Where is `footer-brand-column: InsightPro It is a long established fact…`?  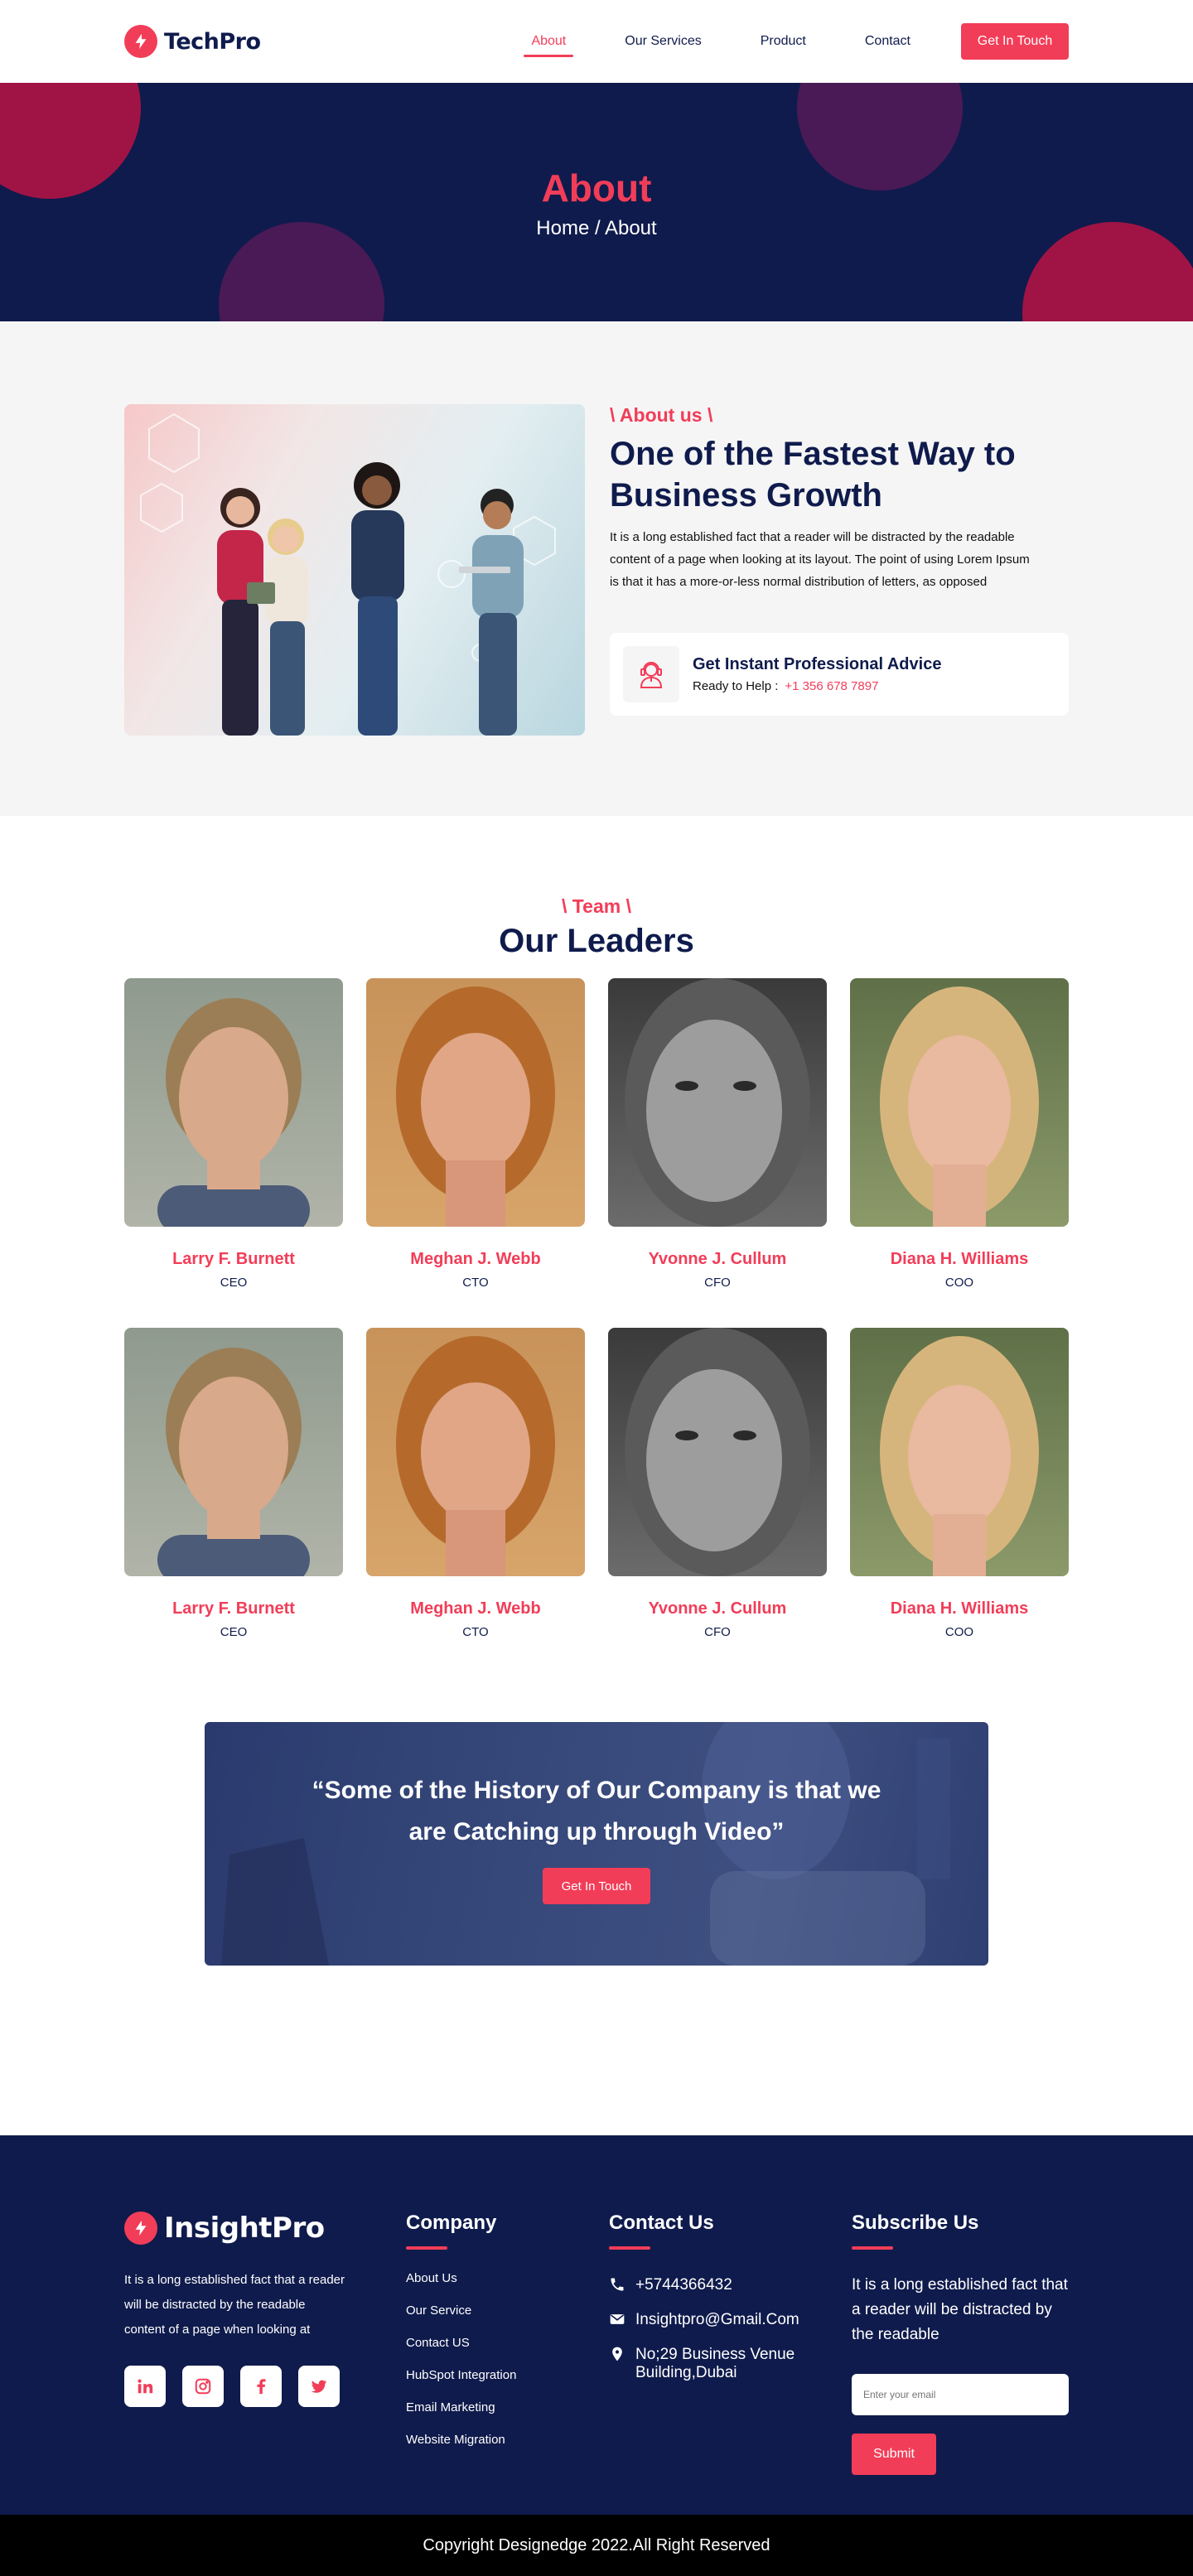
footer-brand-column: InsightPro It is a long established fact… is located at coordinates (265, 2343).